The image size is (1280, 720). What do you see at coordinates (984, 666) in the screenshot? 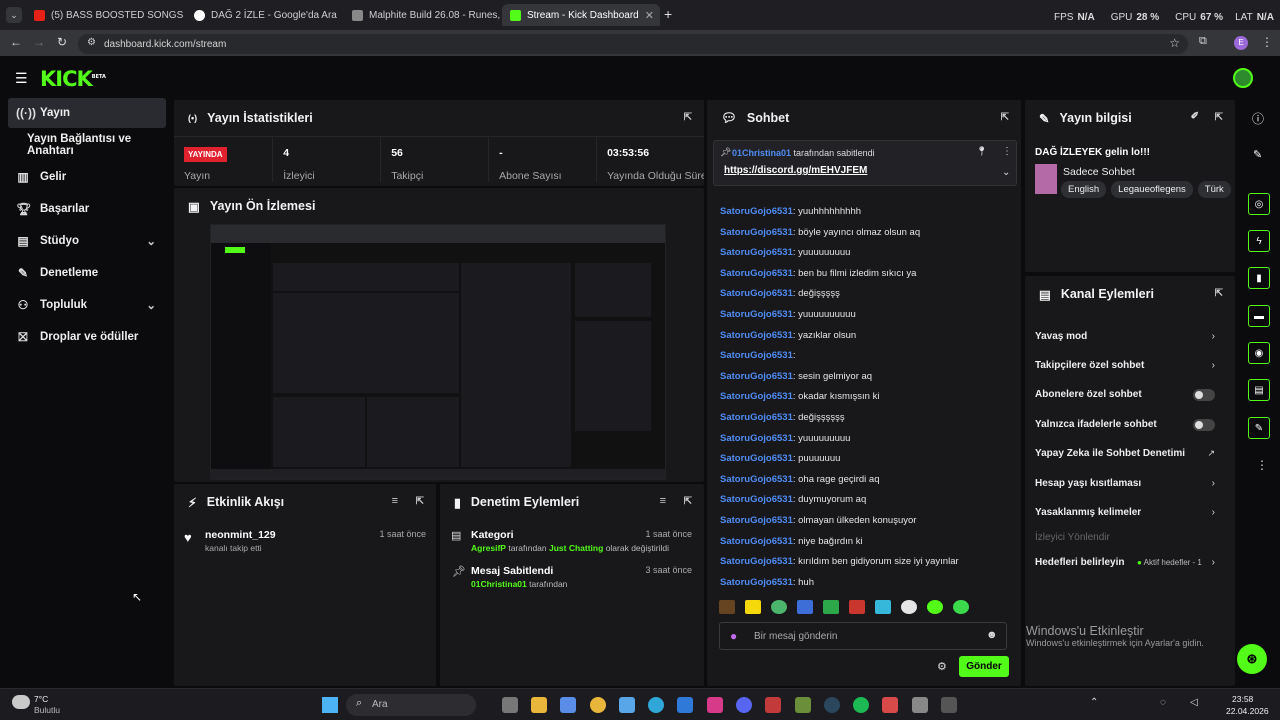
I see `send-button: Gönder` at bounding box center [984, 666].